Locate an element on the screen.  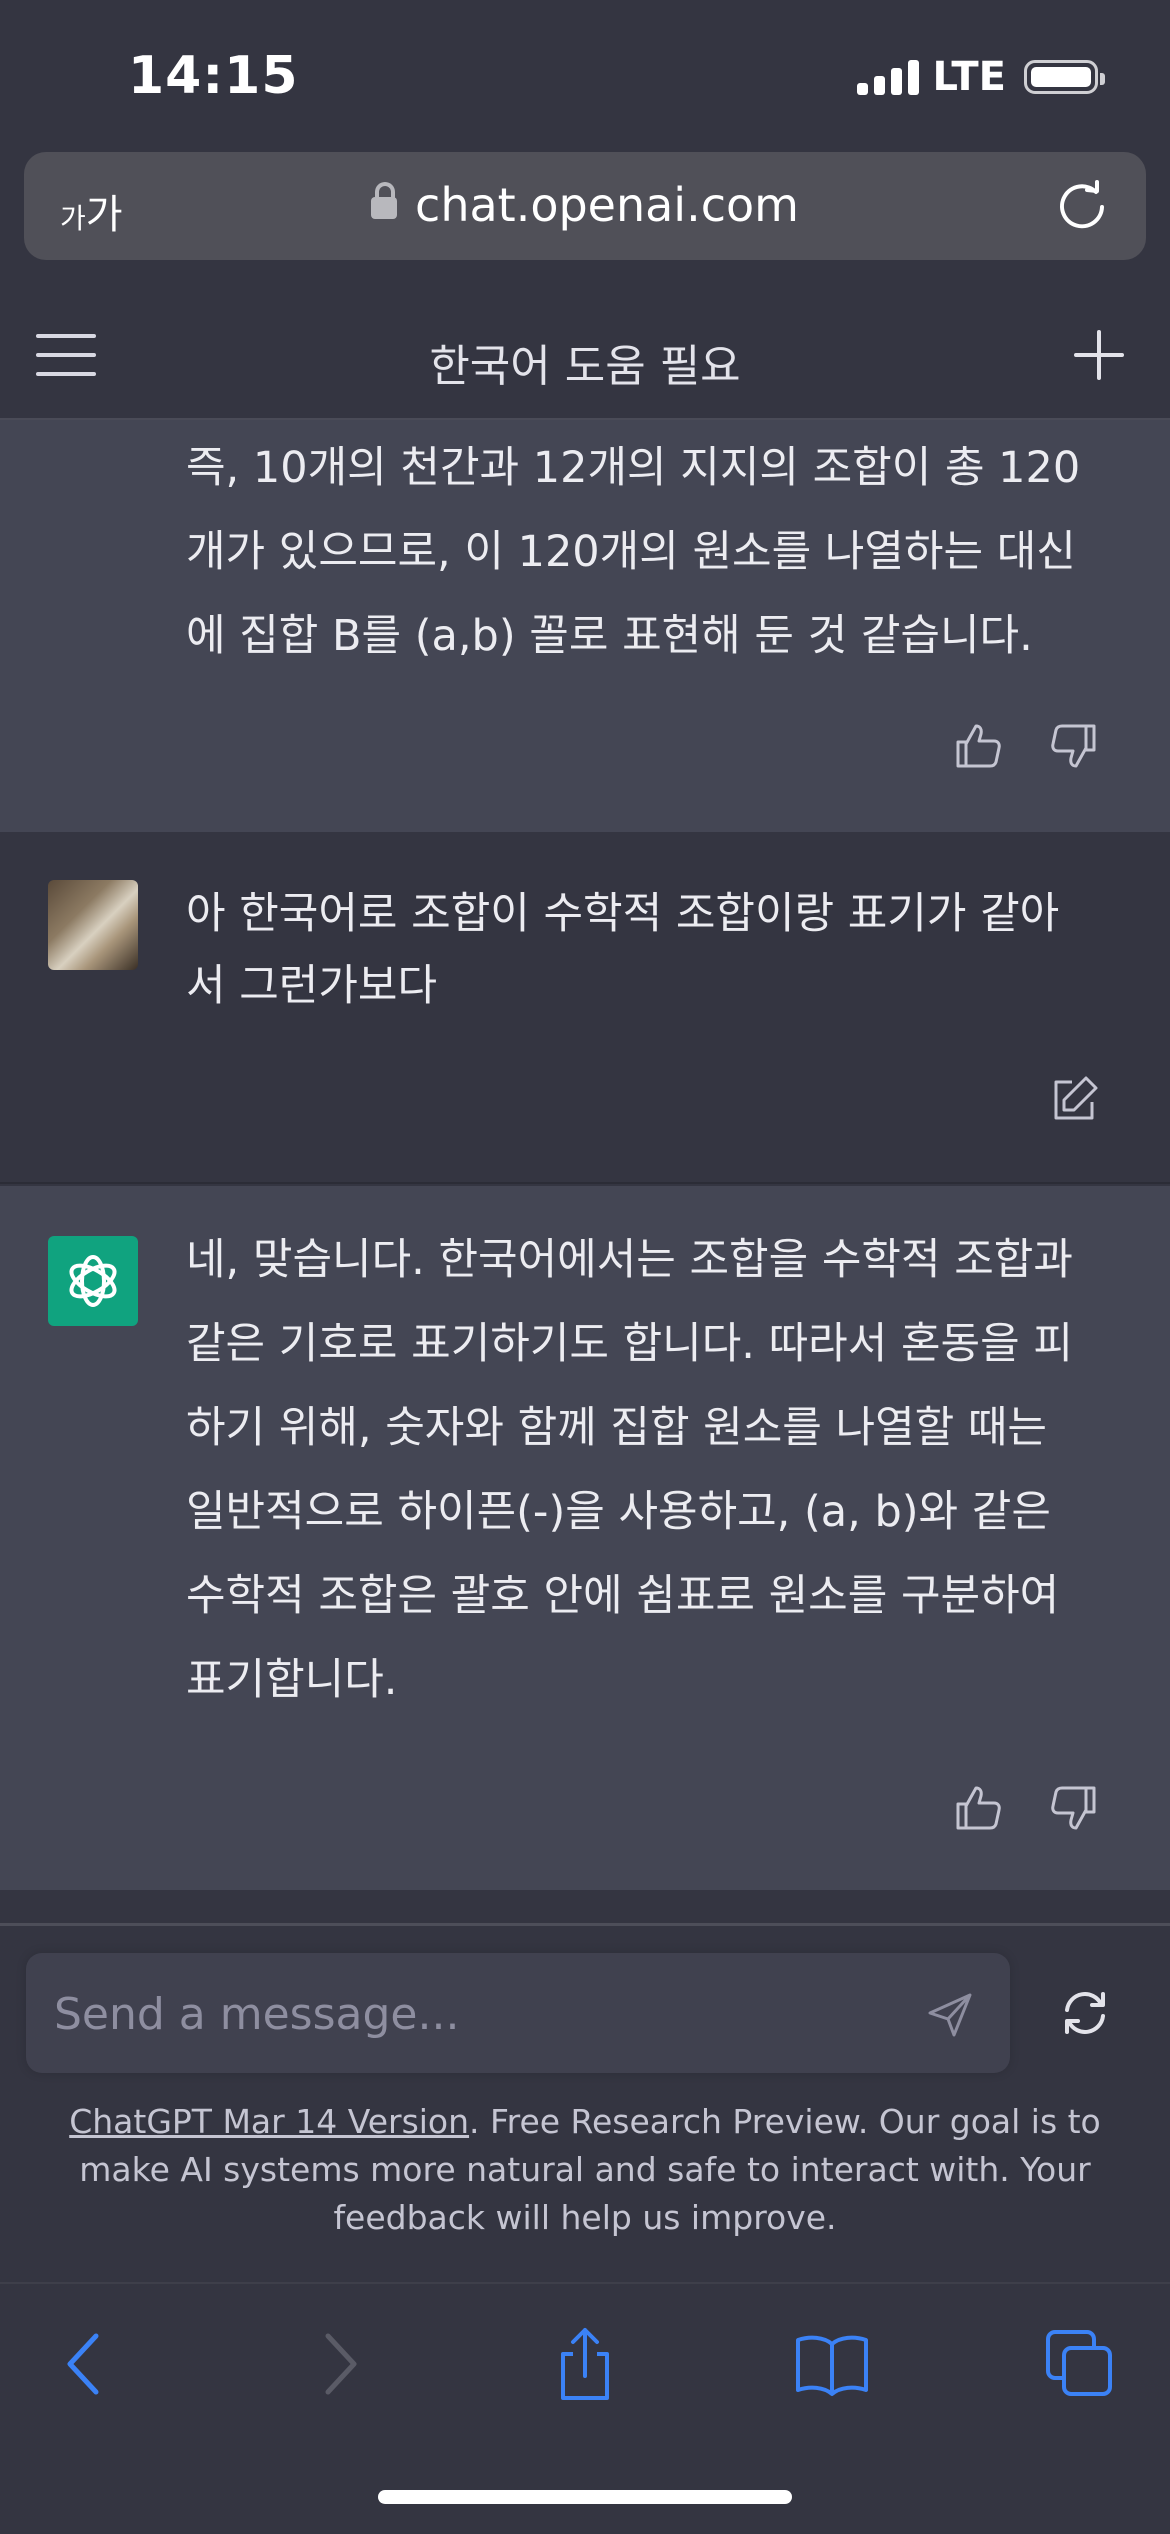
url-text: chat.openai.com is located at coordinates (607, 205).